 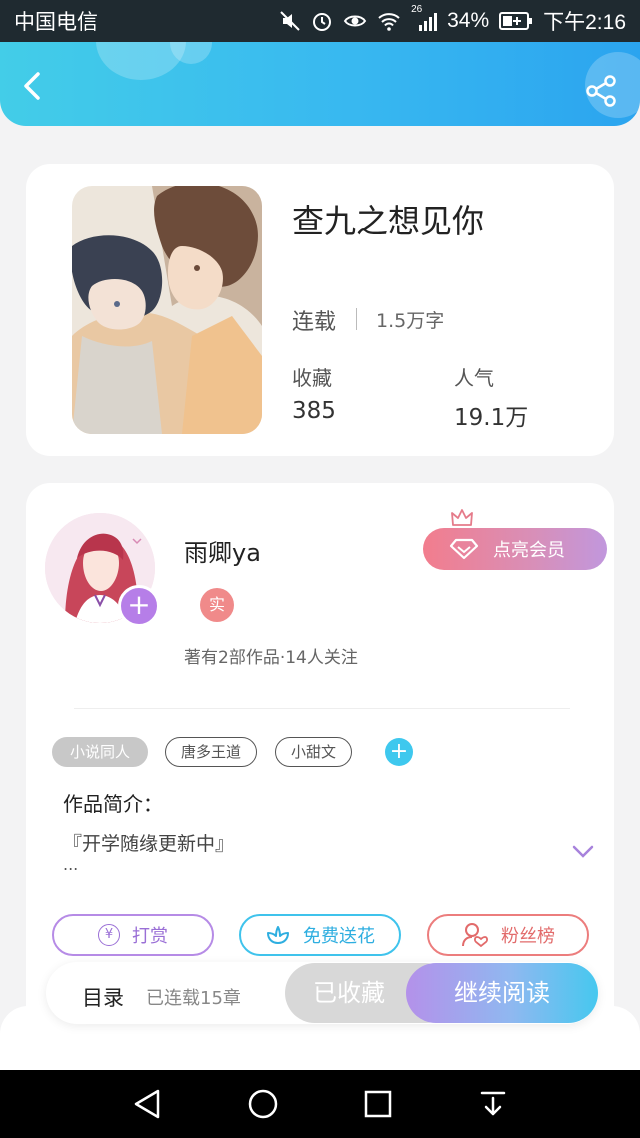 I want to click on follow-author-button: +, so click(x=139, y=606).